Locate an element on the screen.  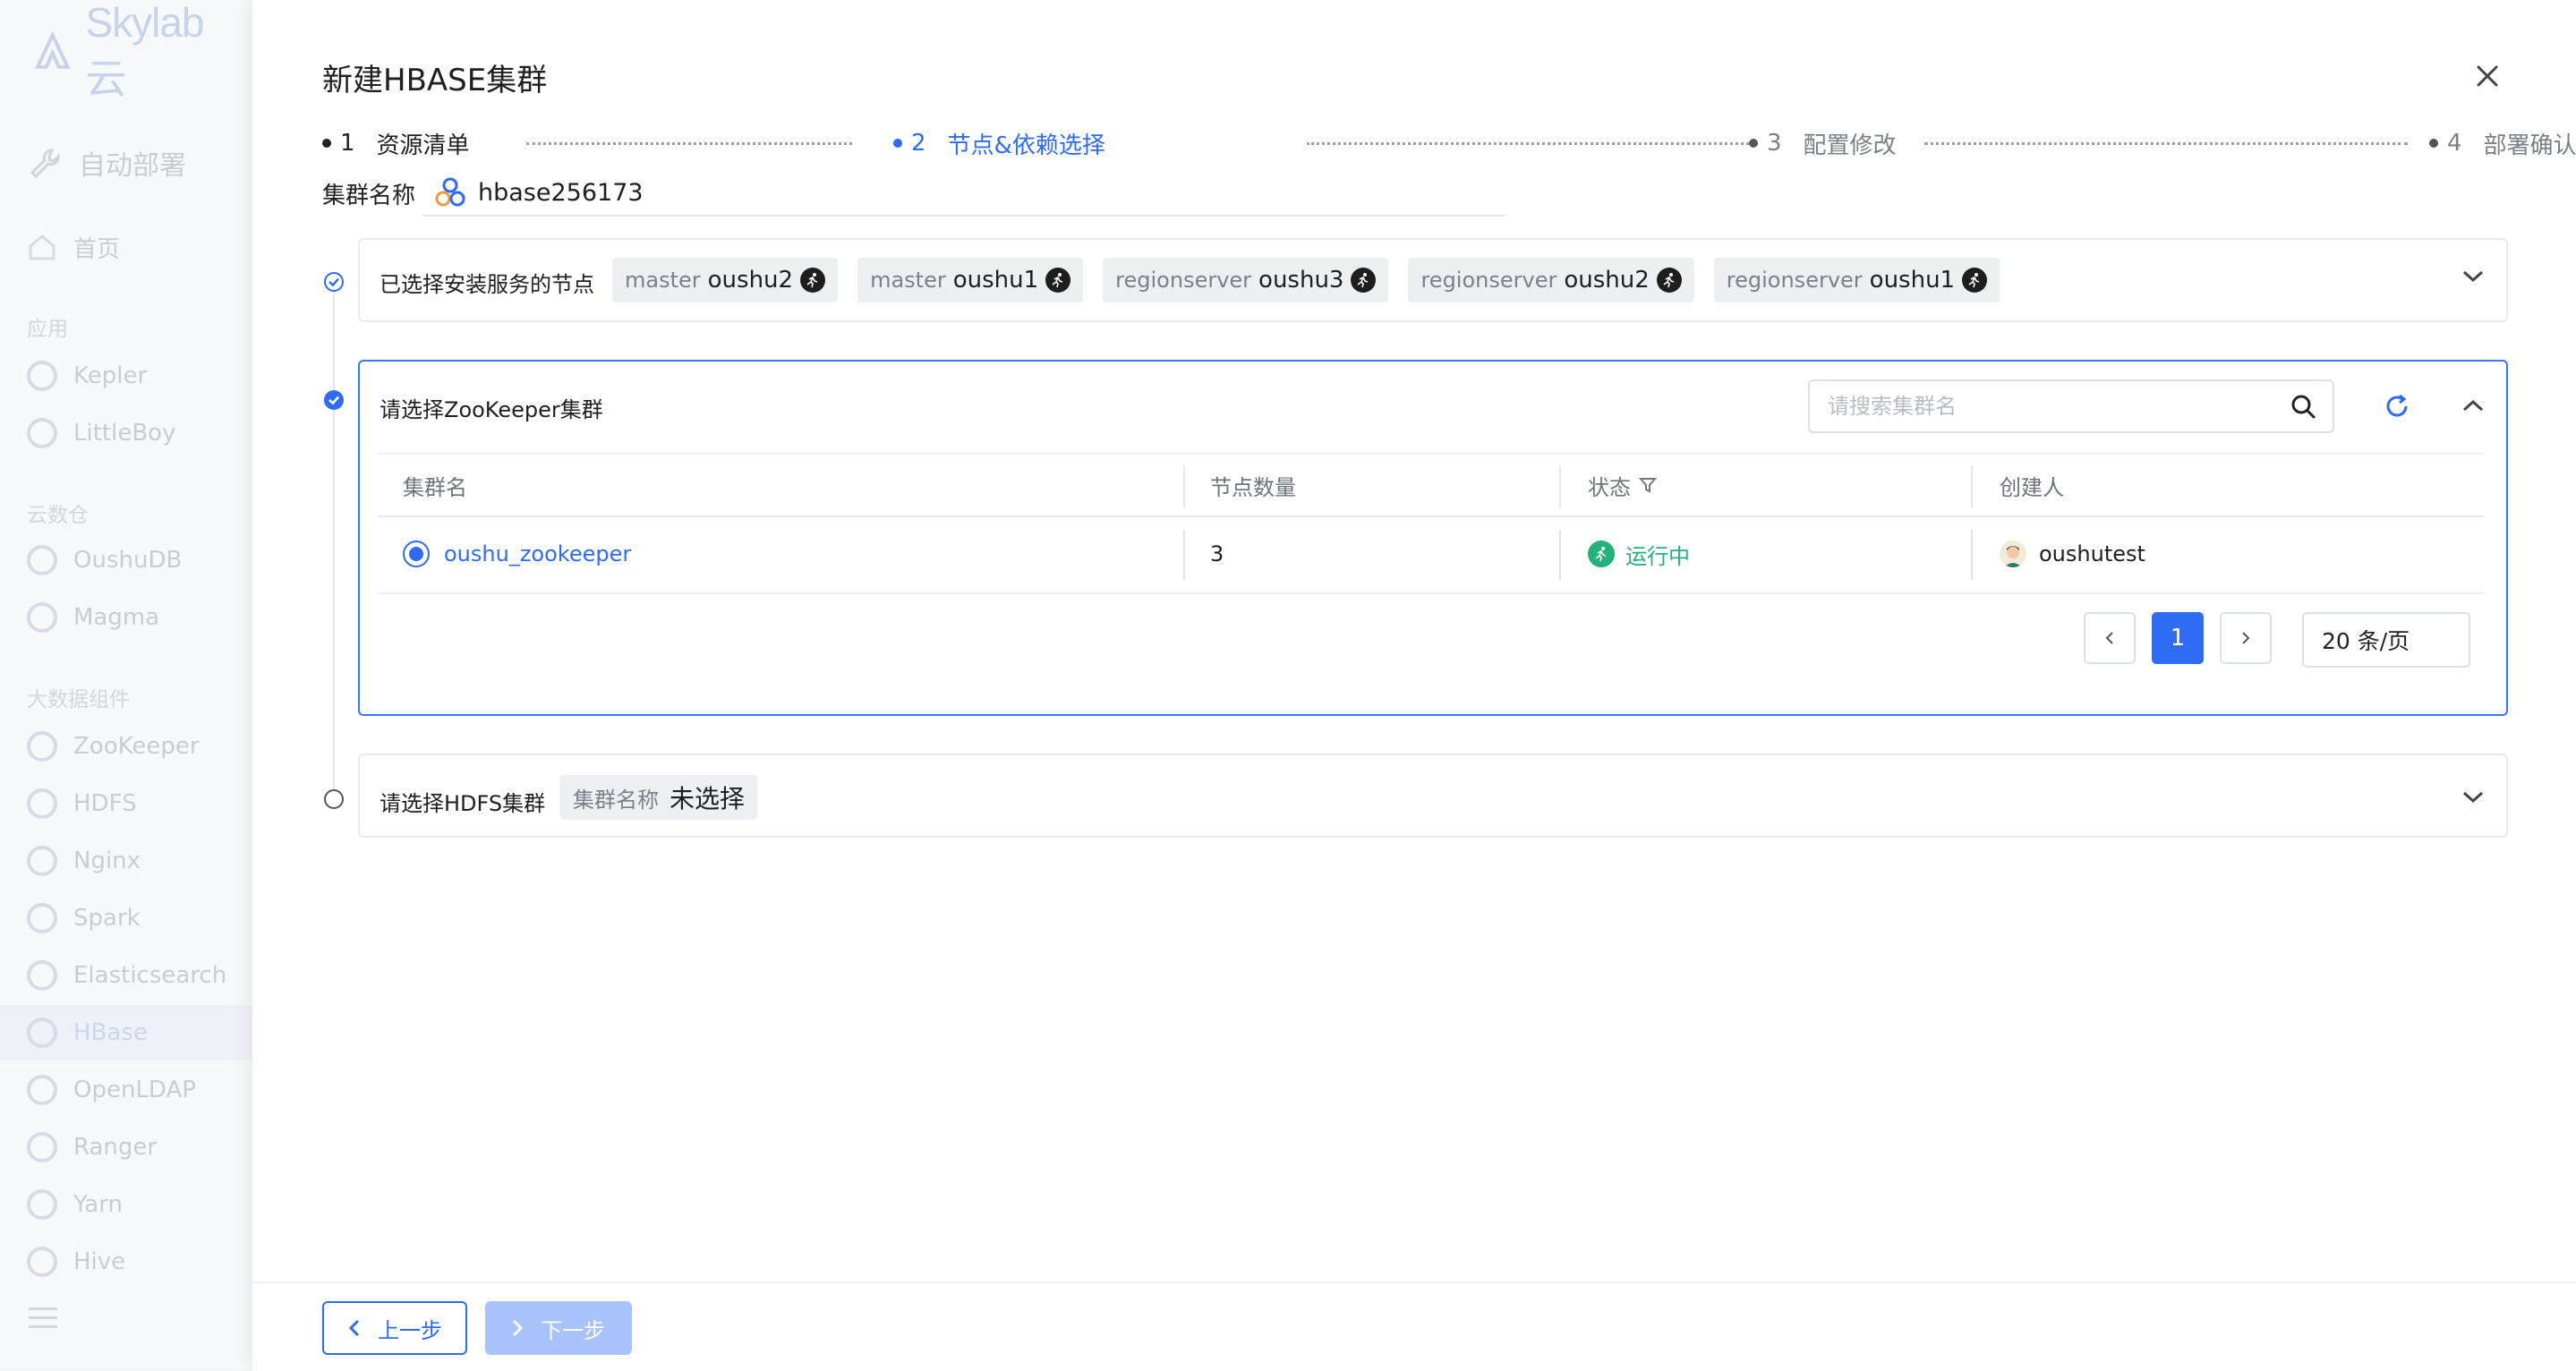
hbase-cluster-icon is located at coordinates (450, 192).